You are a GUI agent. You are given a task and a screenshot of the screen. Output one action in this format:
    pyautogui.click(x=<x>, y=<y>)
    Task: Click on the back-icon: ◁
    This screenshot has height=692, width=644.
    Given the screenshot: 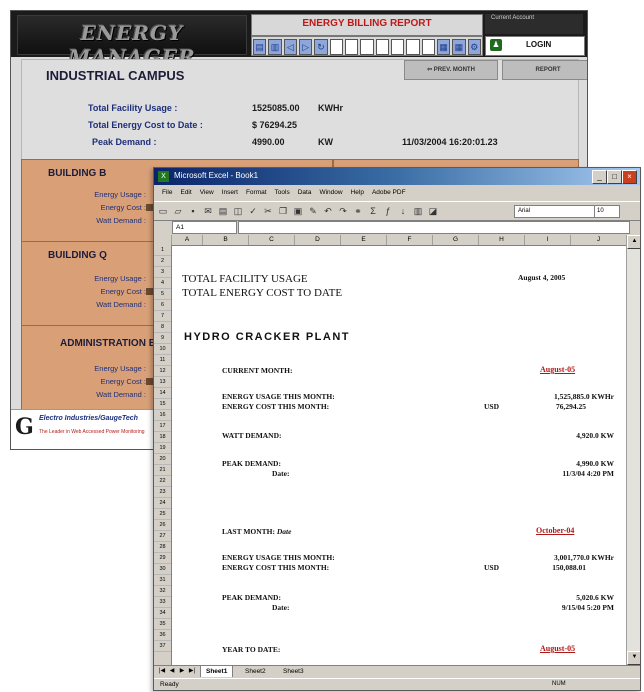 What is the action you would take?
    pyautogui.click(x=290, y=47)
    